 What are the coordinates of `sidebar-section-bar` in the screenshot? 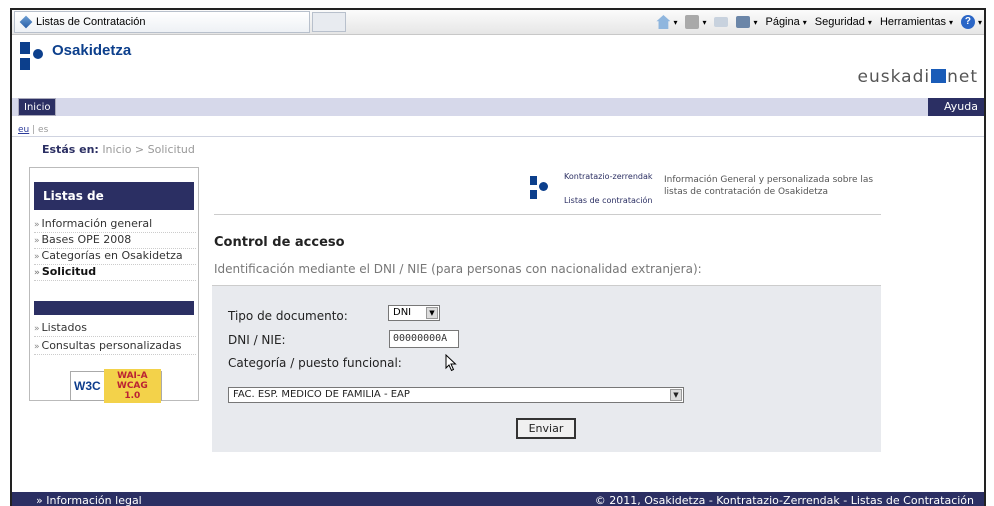 It's located at (114, 308).